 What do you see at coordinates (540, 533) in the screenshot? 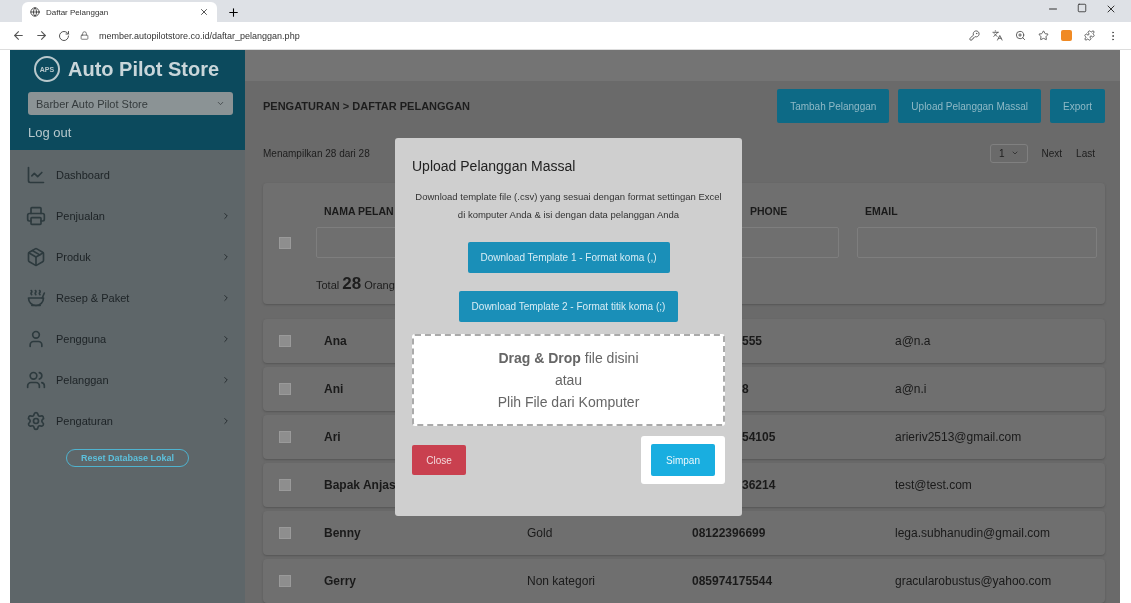
I see `table-cell-text: Gold` at bounding box center [540, 533].